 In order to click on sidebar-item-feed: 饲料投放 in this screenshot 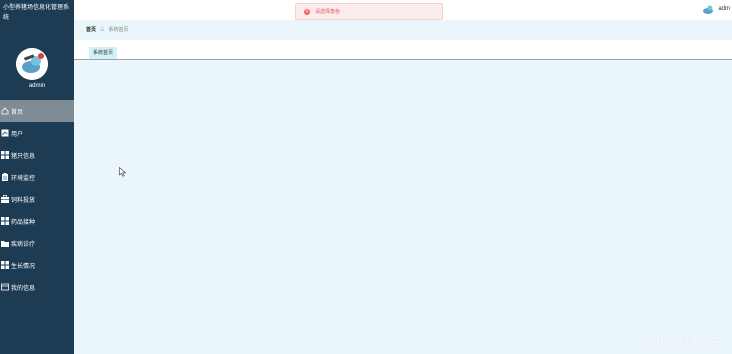, I will do `click(37, 199)`.